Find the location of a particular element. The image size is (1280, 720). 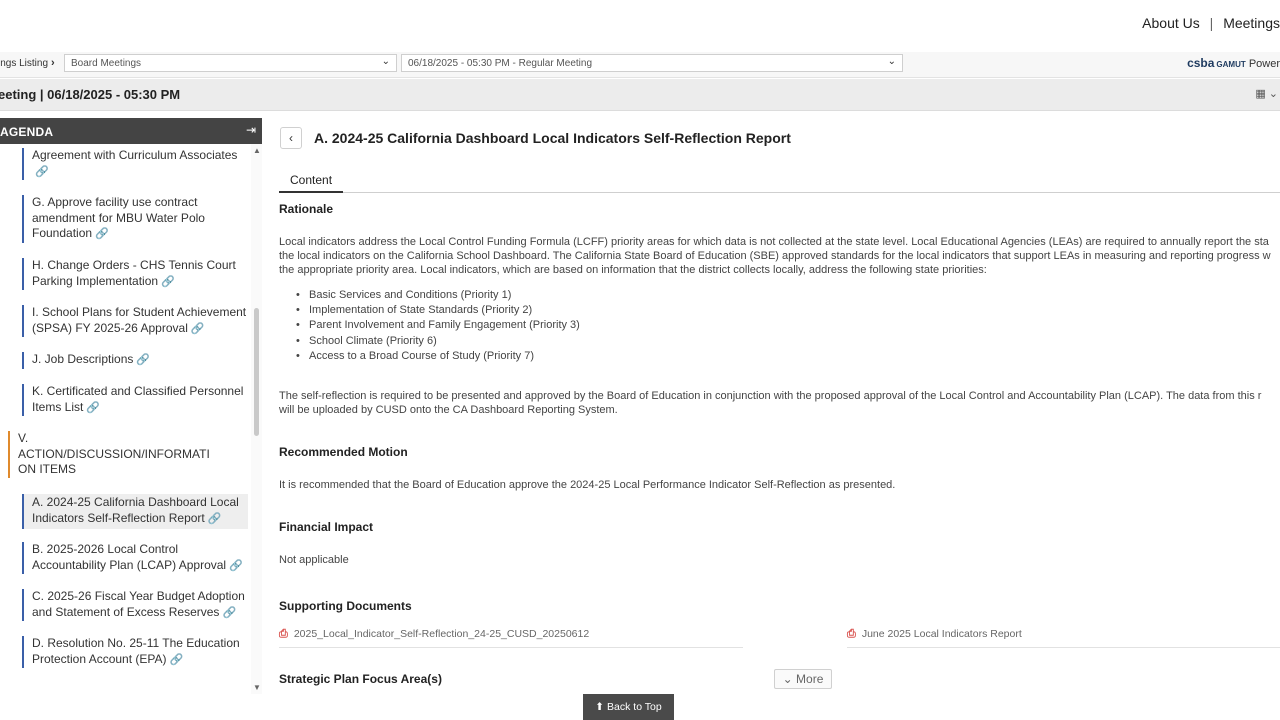

agenda-header: AGENDA ⇥ is located at coordinates (131, 131).